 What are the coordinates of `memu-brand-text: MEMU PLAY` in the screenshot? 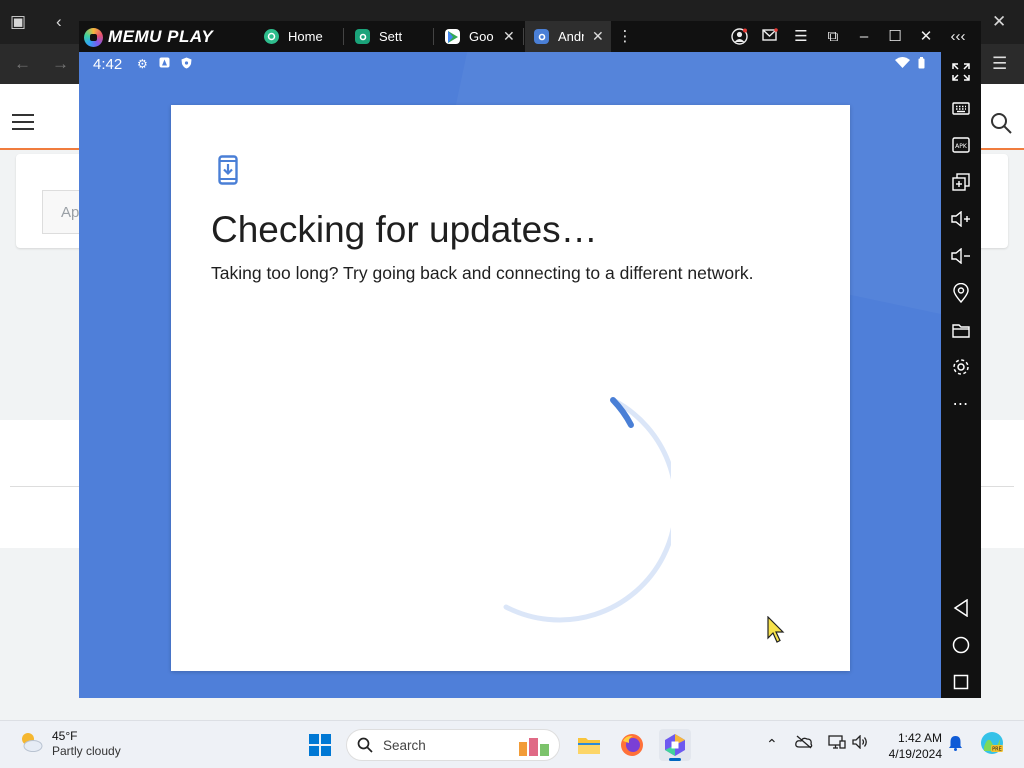 It's located at (161, 36).